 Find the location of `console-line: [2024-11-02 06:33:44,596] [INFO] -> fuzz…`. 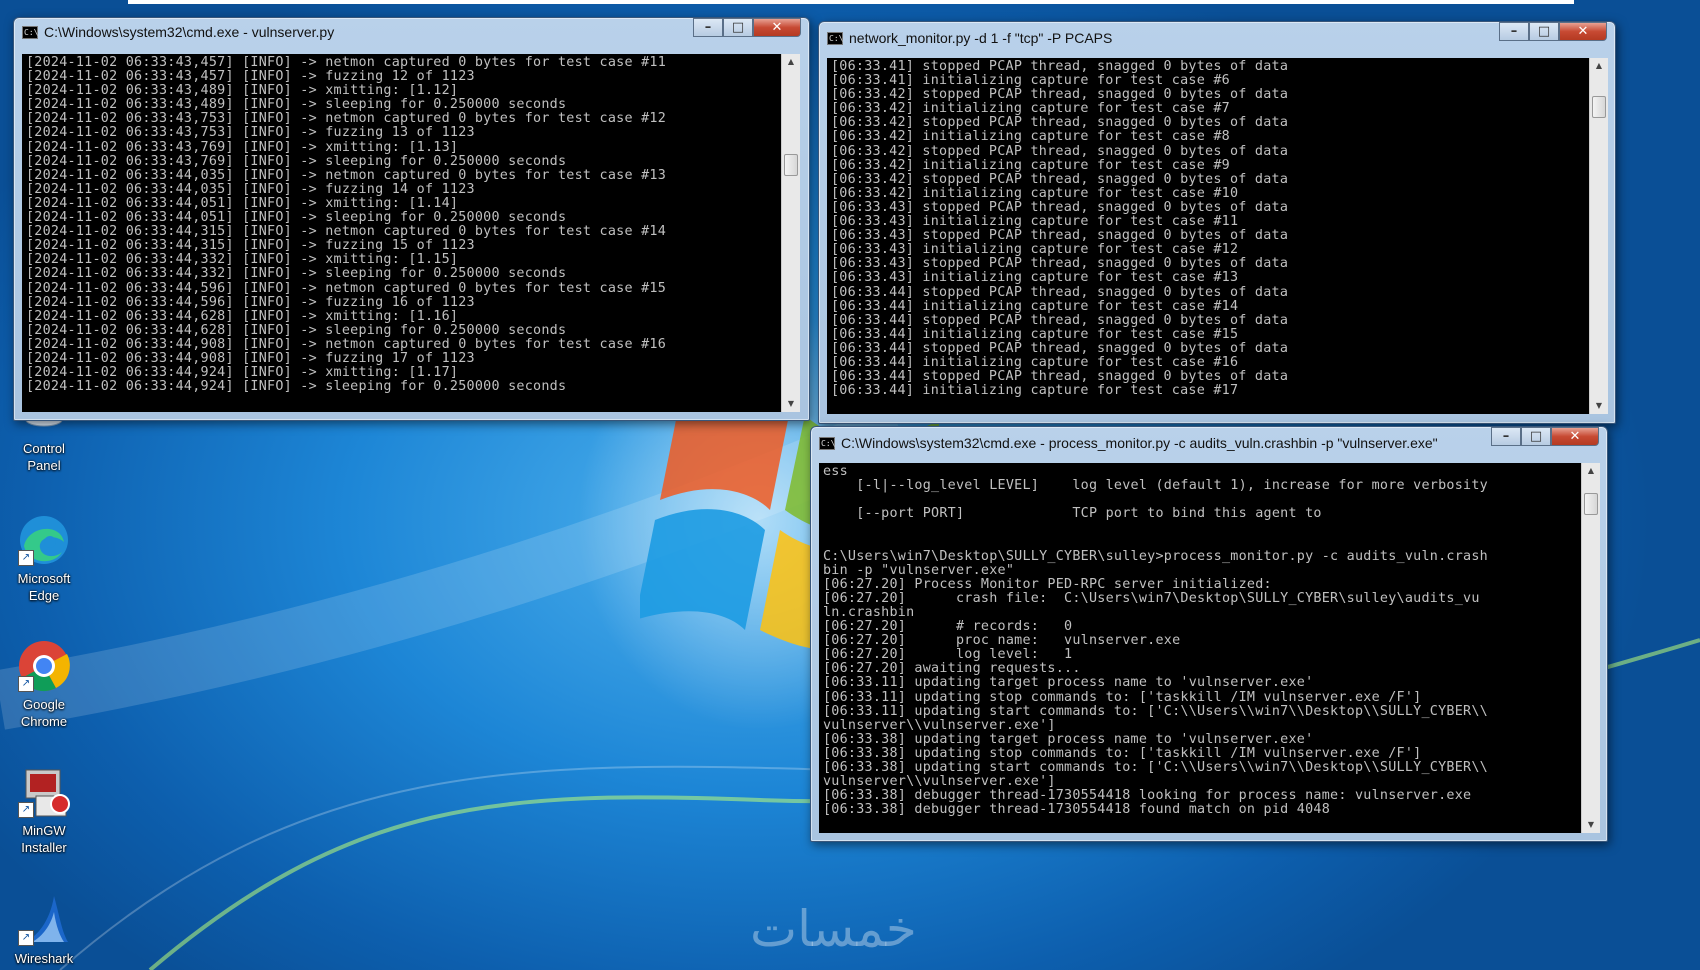

console-line: [2024-11-02 06:33:44,596] [INFO] -> fuzz… is located at coordinates (250, 302).